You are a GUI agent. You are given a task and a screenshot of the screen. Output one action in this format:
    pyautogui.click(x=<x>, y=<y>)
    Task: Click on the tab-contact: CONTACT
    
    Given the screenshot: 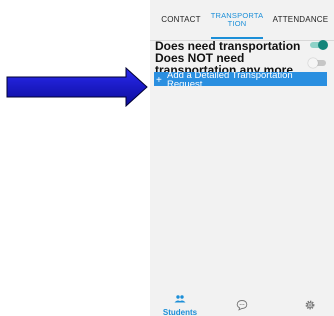 What is the action you would take?
    pyautogui.click(x=181, y=20)
    